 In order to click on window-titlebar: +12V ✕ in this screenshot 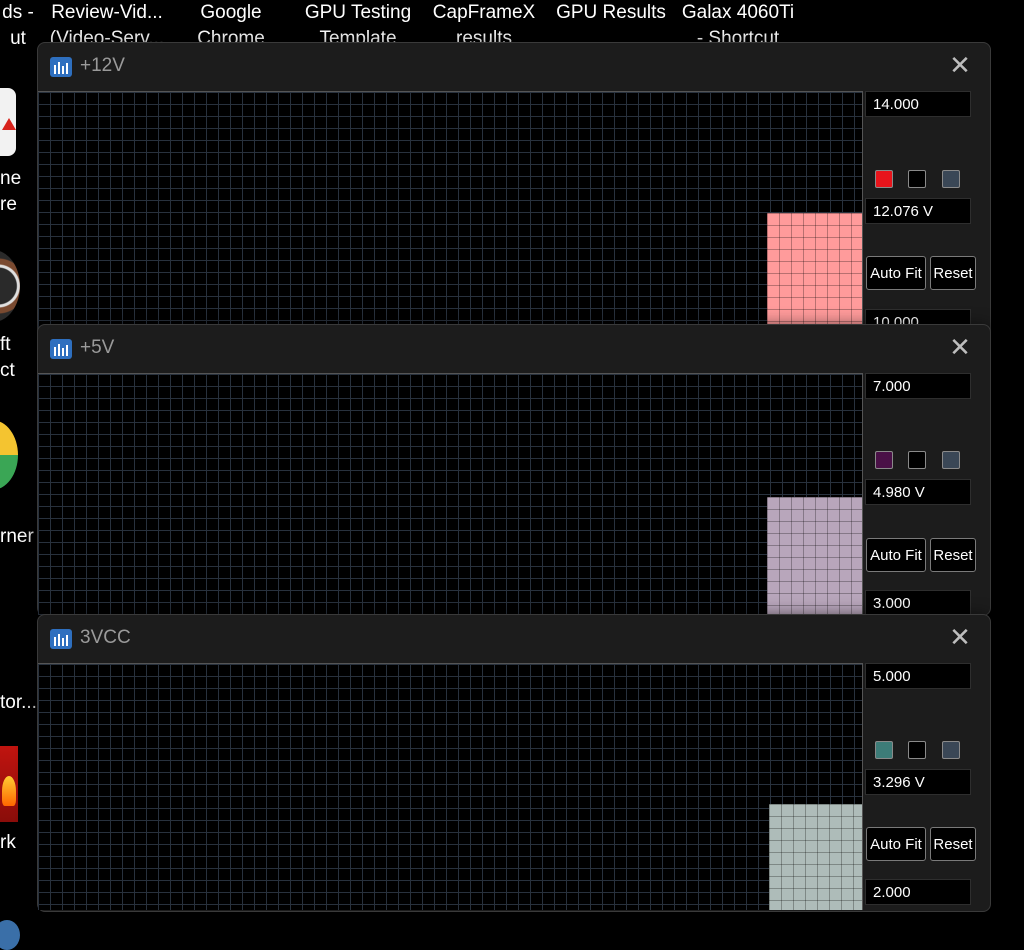, I will do `click(514, 67)`.